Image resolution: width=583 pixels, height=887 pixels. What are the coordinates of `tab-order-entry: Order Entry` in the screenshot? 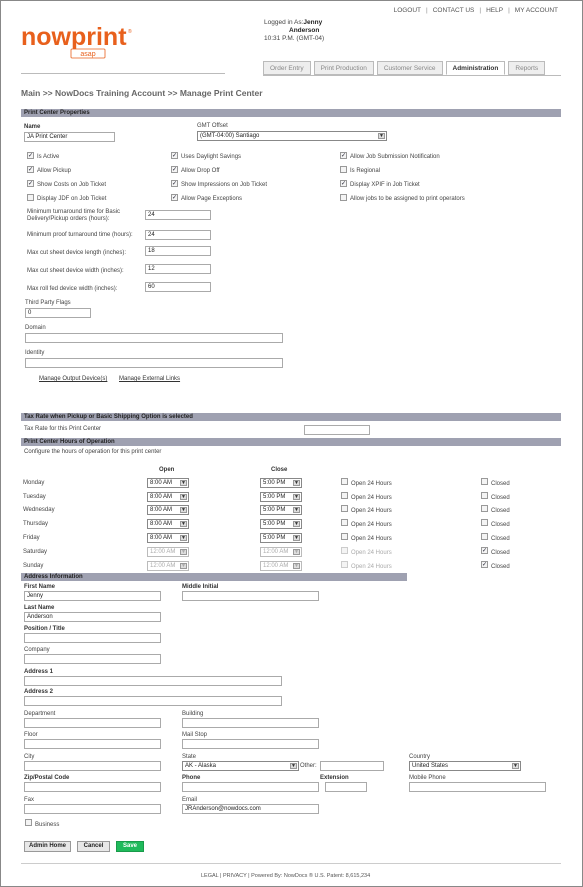 It's located at (287, 68).